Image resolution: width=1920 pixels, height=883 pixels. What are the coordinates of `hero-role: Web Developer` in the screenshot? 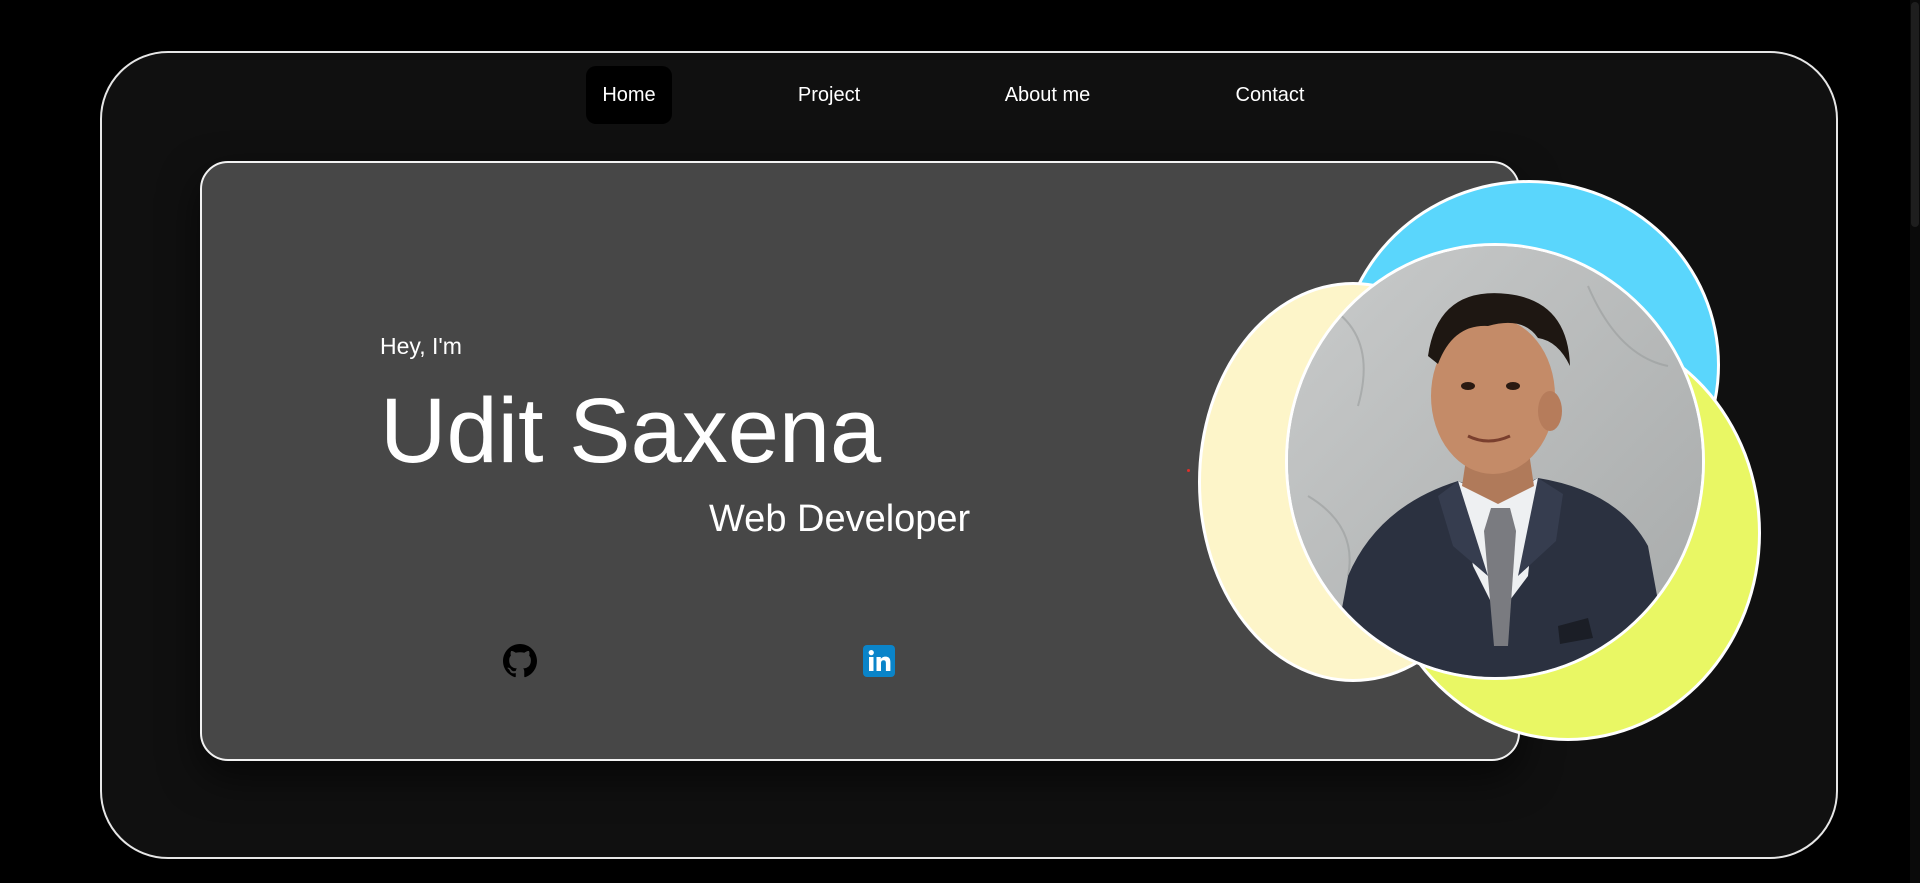 It's located at (840, 519).